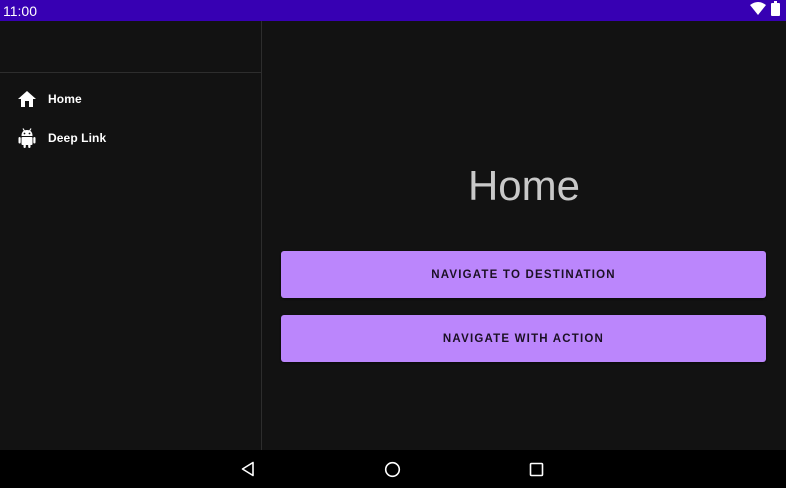 This screenshot has width=786, height=488. I want to click on status-bar: 11:00, so click(393, 10).